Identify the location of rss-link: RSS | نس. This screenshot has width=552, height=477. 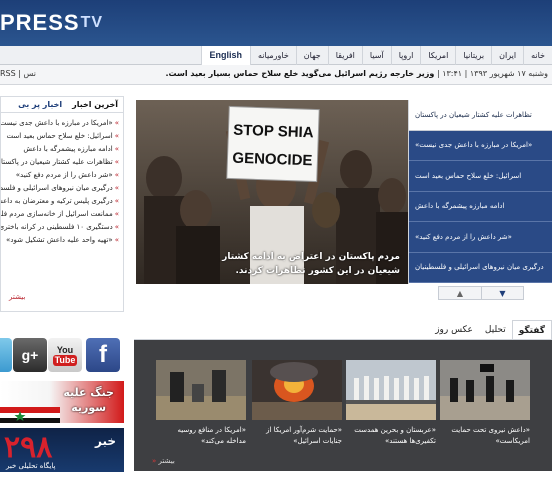
(18, 73).